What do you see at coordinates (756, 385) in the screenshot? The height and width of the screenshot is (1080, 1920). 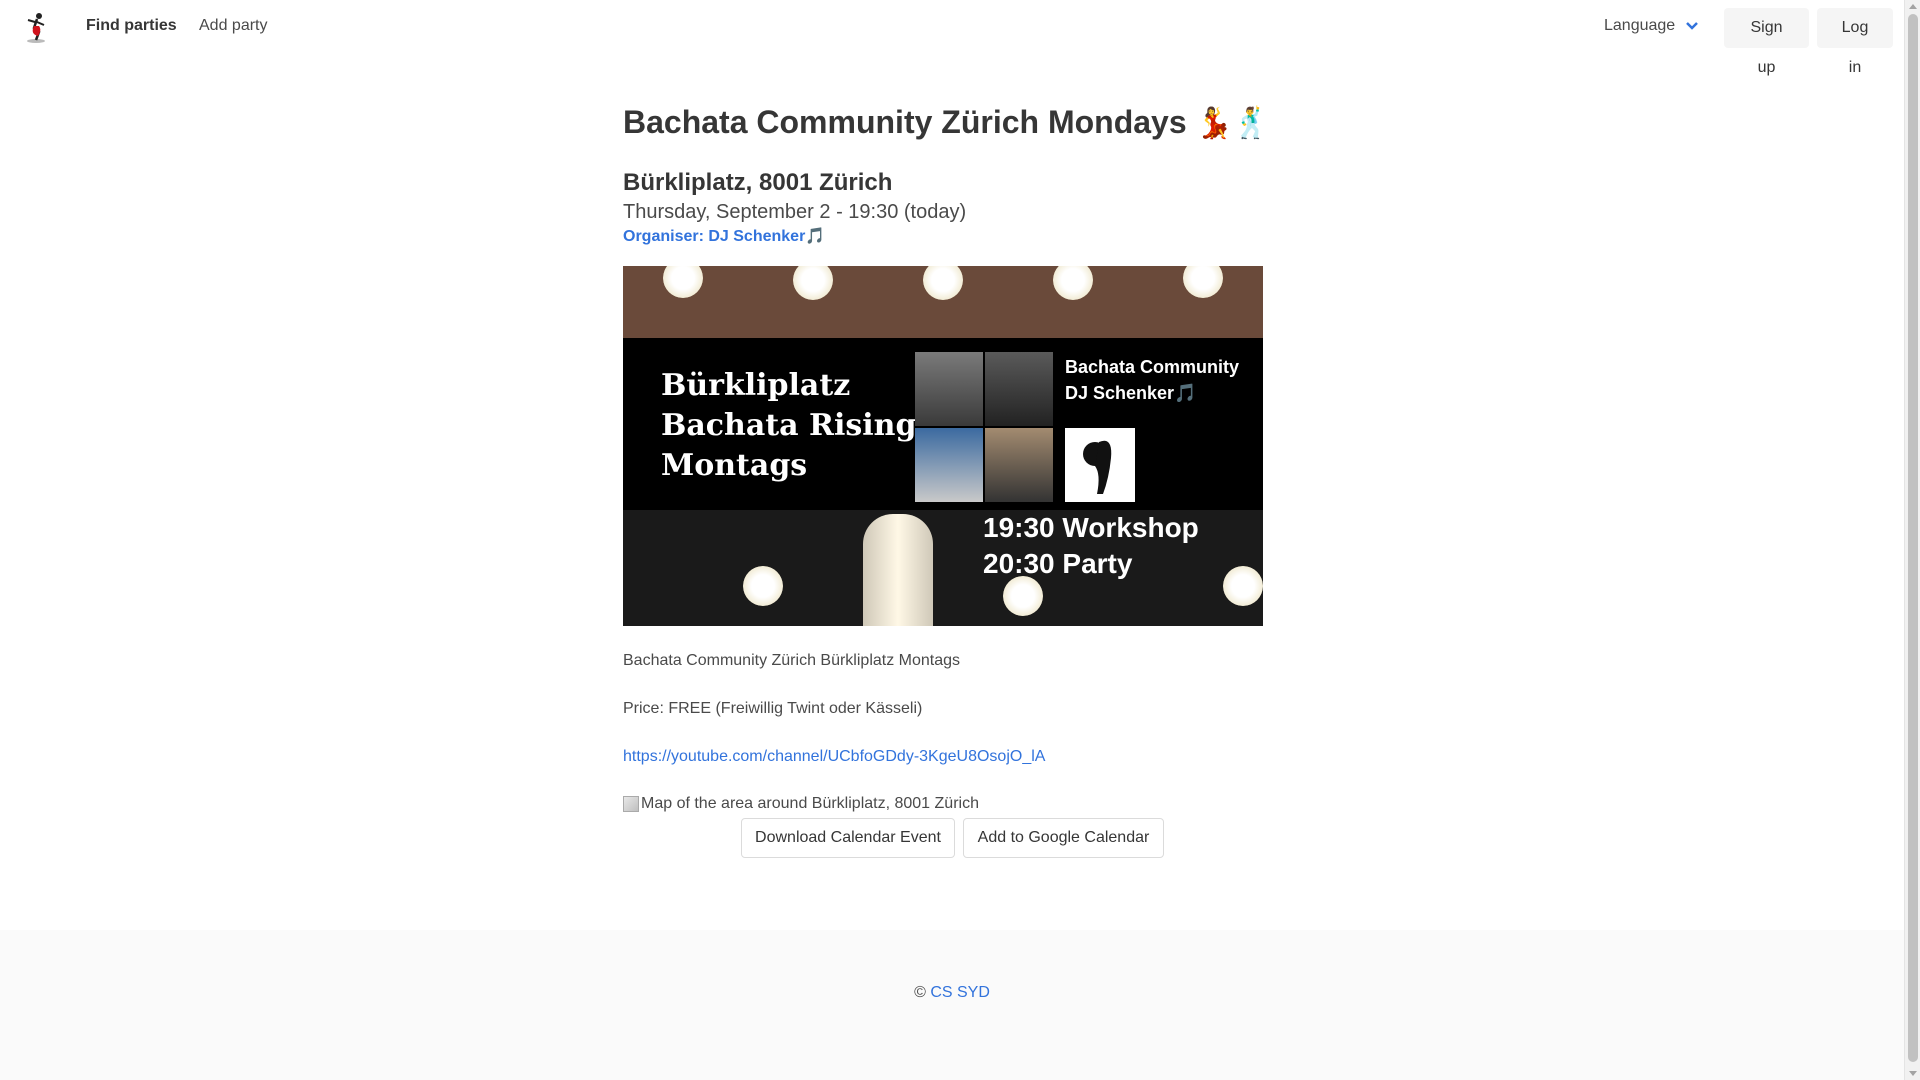 I see `poster-line: Bürkliplatz` at bounding box center [756, 385].